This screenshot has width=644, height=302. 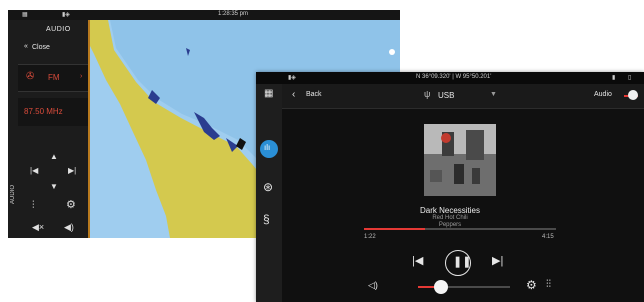 What do you see at coordinates (43, 111) in the screenshot?
I see `frequency-text: 87.50 MHz` at bounding box center [43, 111].